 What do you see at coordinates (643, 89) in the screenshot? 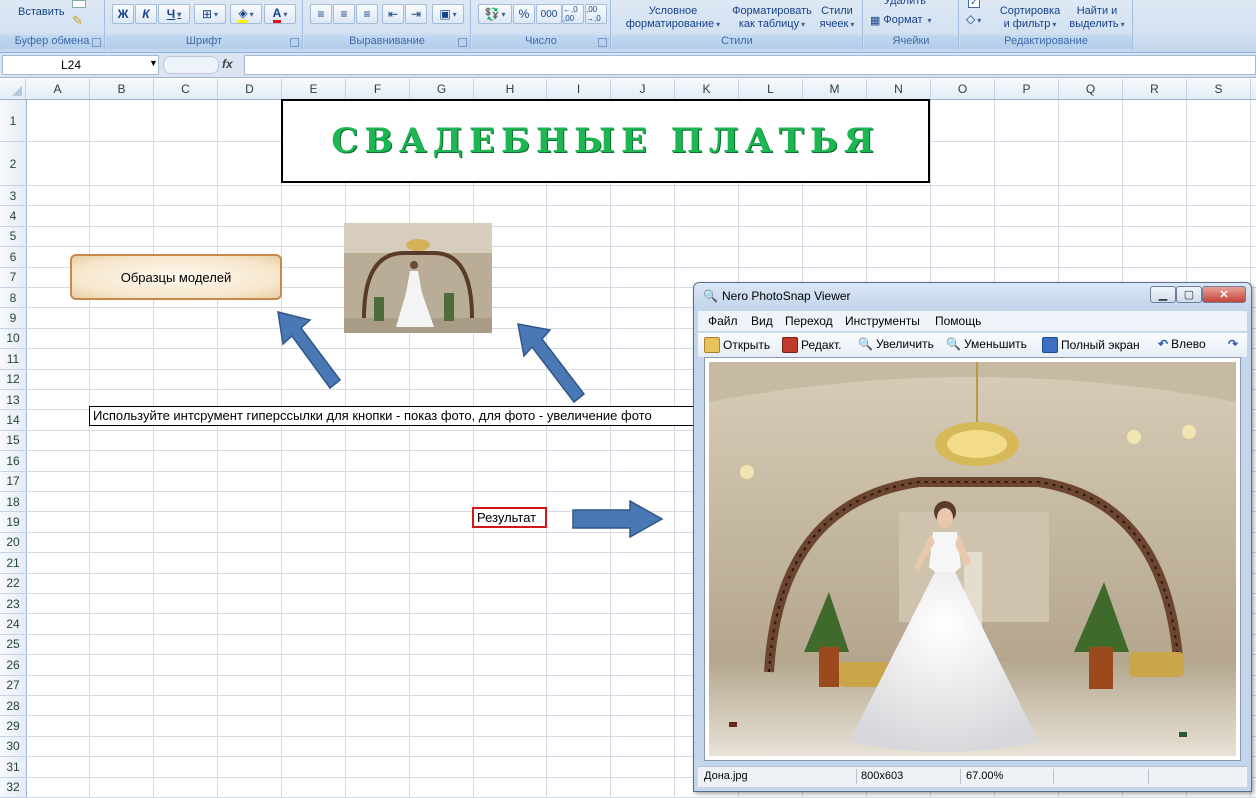
I see `column-header-j: J` at bounding box center [643, 89].